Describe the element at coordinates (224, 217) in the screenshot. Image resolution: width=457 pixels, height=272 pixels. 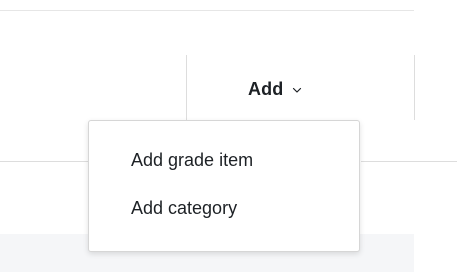
I see `menu-item-add-category: Add category` at that location.